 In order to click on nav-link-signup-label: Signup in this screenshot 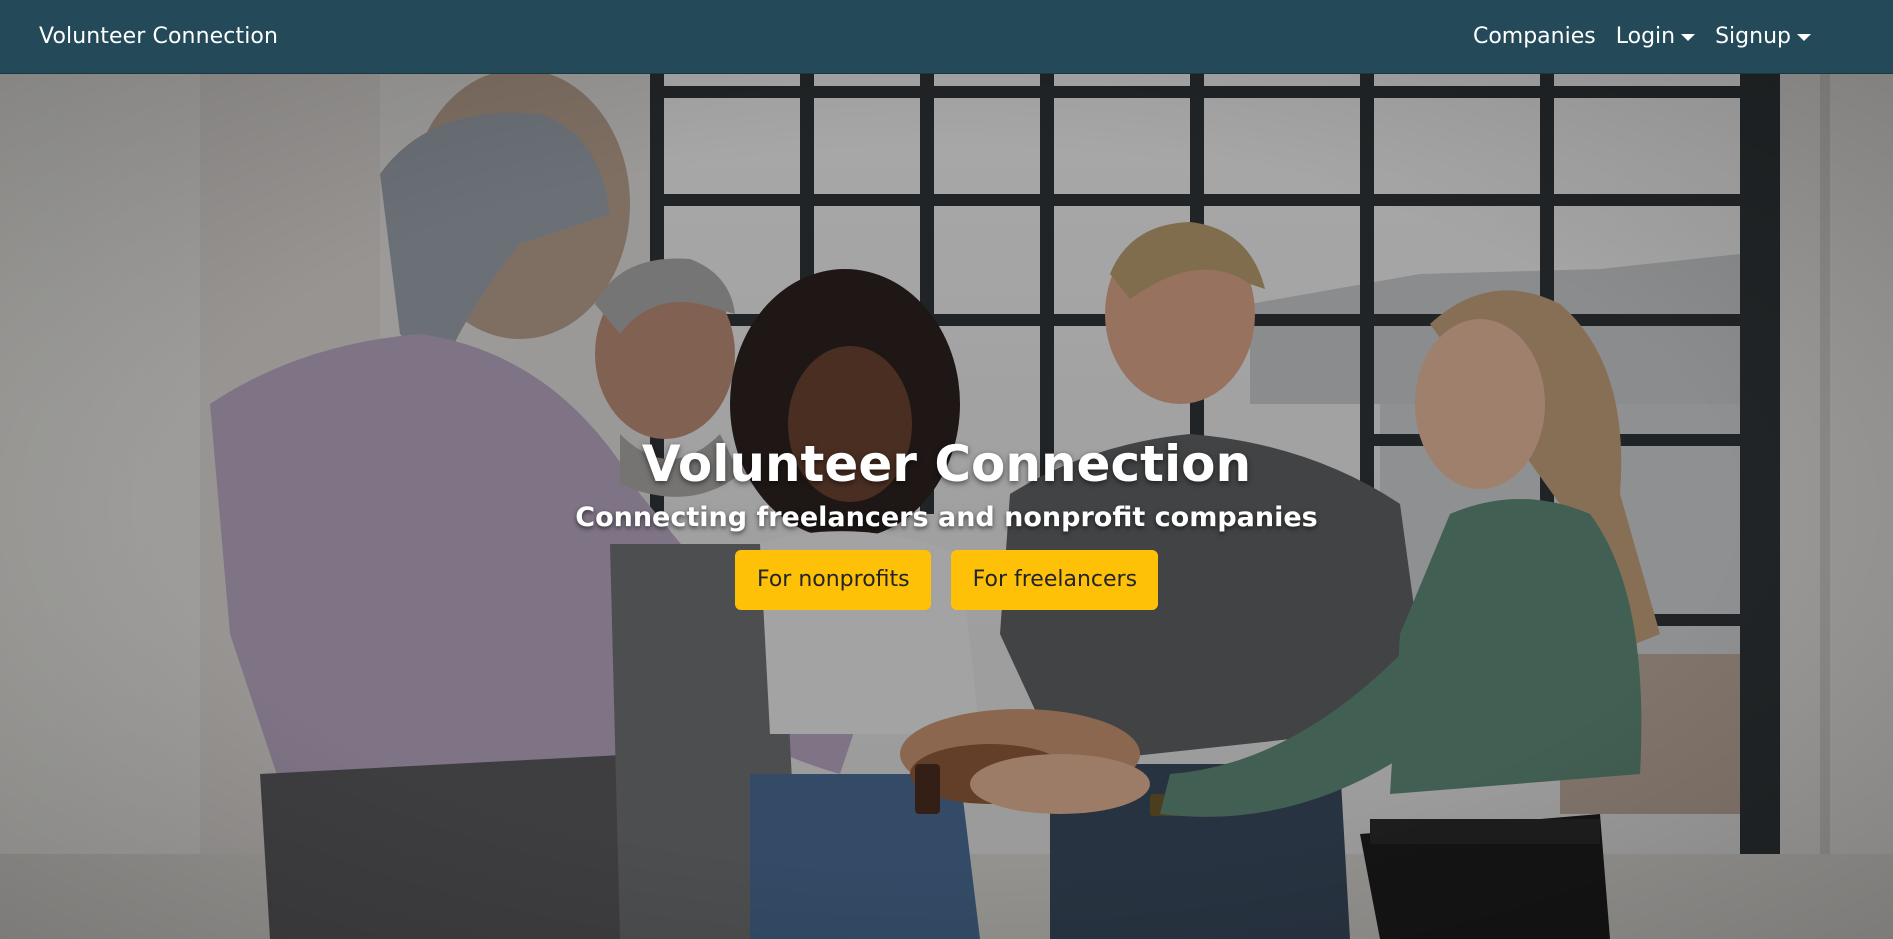, I will do `click(1753, 36)`.